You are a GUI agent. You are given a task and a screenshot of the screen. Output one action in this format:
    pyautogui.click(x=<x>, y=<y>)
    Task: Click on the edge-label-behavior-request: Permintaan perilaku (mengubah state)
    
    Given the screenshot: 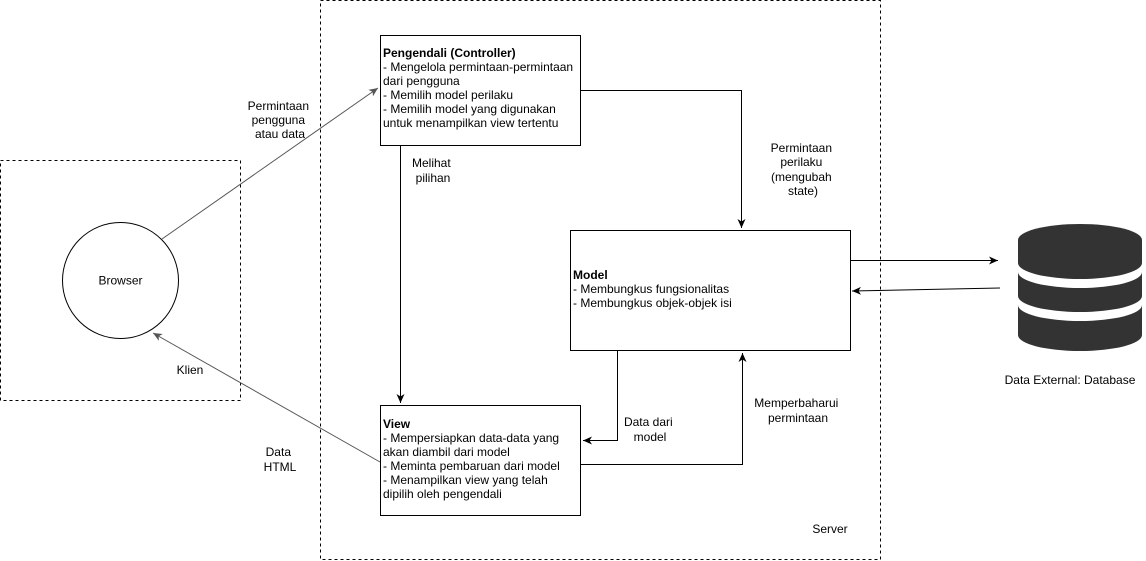 What is the action you would take?
    pyautogui.click(x=803, y=169)
    